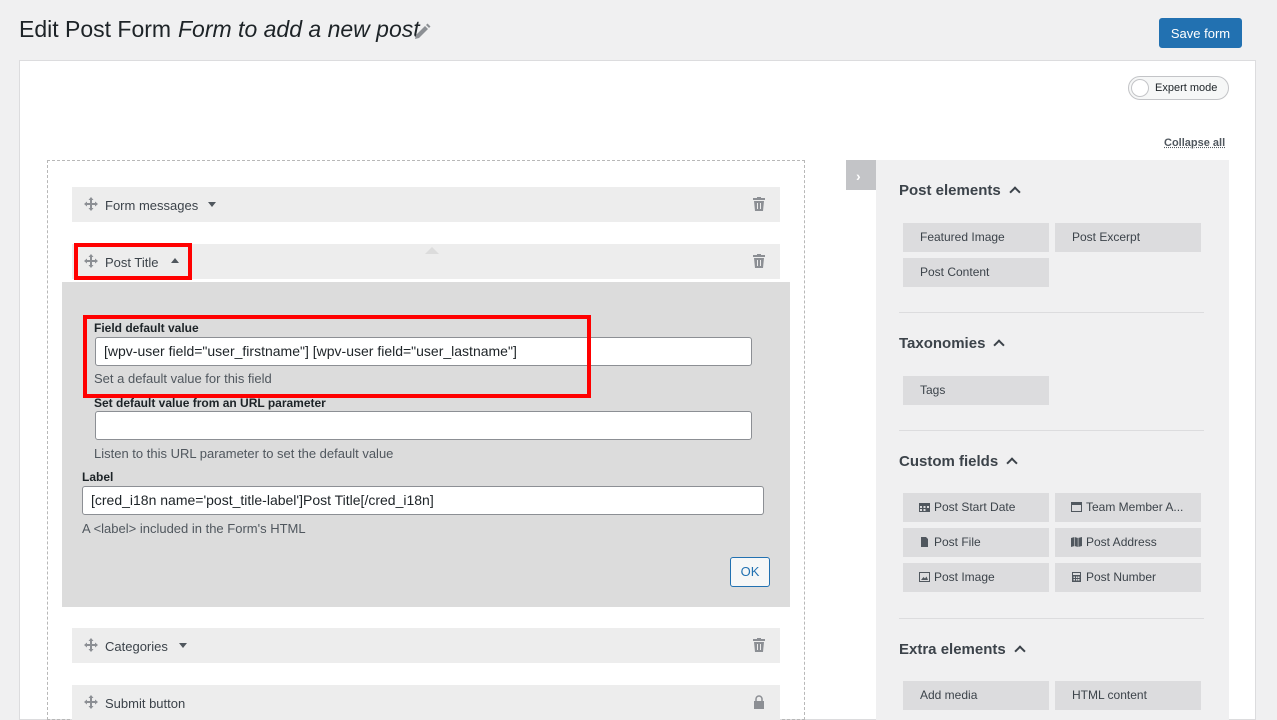 Image resolution: width=1277 pixels, height=720 pixels. Describe the element at coordinates (1076, 577) in the screenshot. I see `calculator-icon` at that location.